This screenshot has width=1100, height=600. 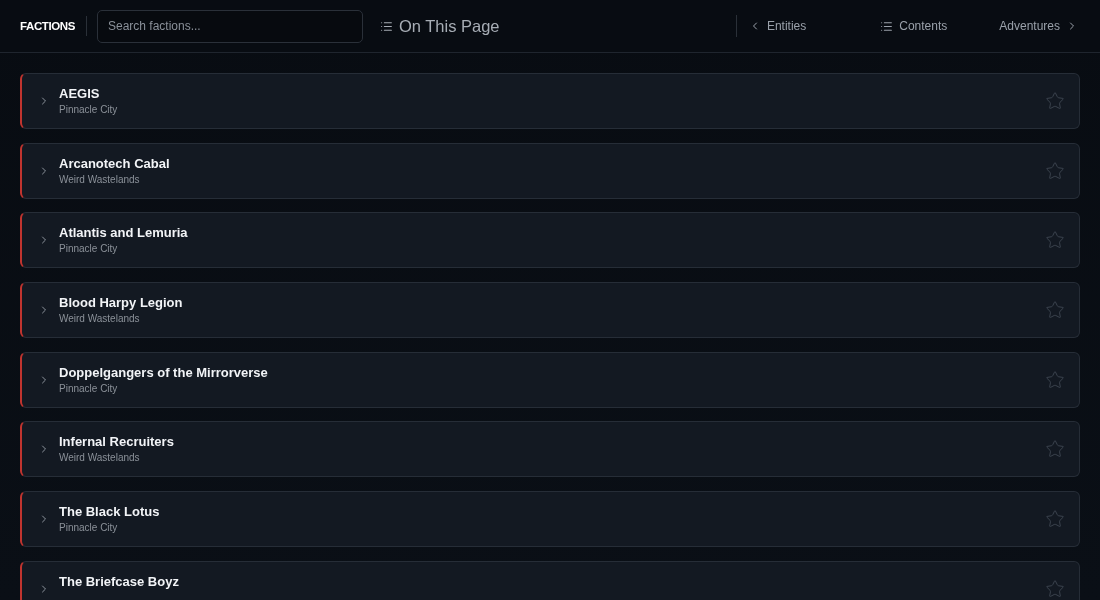 I want to click on contents-link: Contents, so click(x=914, y=26).